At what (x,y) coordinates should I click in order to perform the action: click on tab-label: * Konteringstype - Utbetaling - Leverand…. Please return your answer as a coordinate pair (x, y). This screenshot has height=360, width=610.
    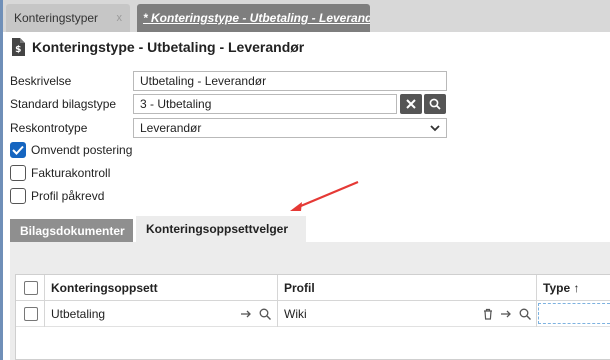
    Looking at the image, I should click on (256, 18).